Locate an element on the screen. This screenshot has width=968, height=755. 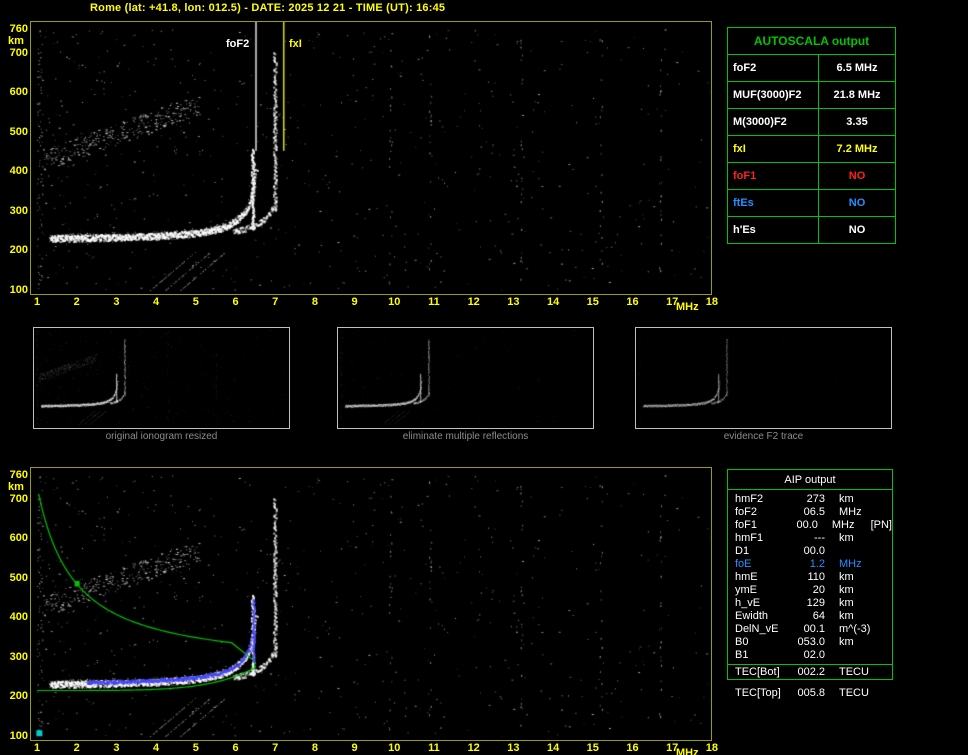
x-tick-label: 1 is located at coordinates (37, 302).